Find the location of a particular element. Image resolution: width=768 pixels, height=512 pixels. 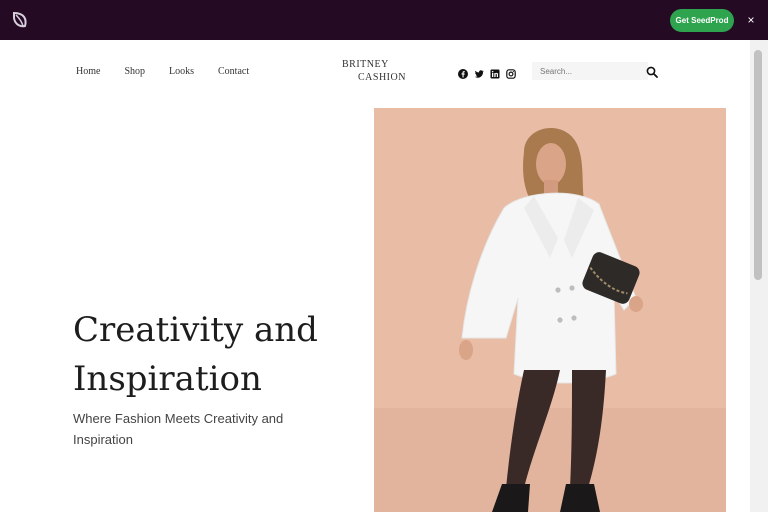

nav-item-contact: Contact is located at coordinates (233, 71).